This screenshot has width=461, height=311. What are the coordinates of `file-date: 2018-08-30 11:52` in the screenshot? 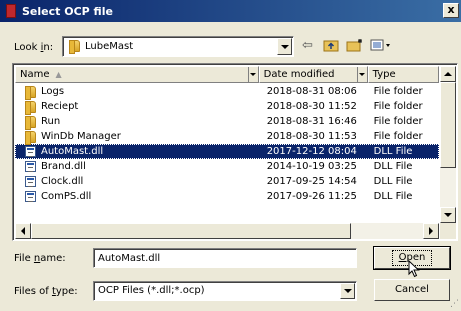 It's located at (311, 106).